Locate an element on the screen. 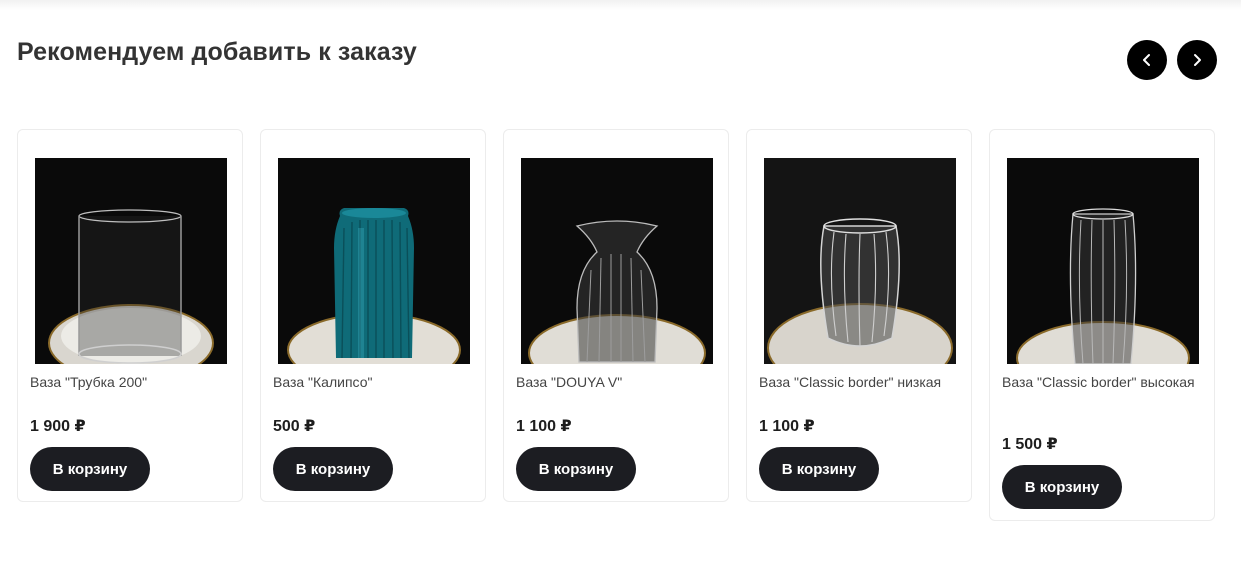 This screenshot has height=566, width=1241. product-card: Ваза "Калипсо" 500 ₽ В корзину is located at coordinates (373, 315).